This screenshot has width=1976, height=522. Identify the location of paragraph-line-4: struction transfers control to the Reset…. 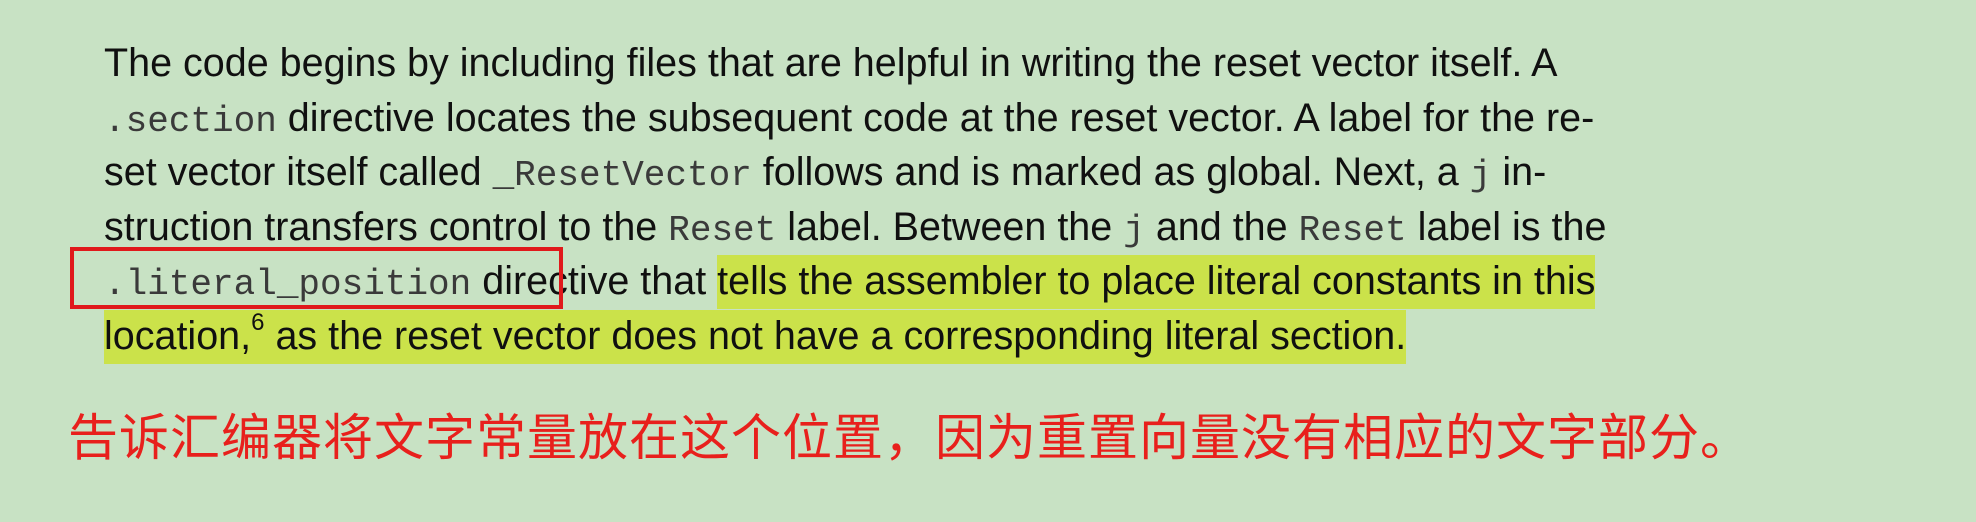
(1039, 227).